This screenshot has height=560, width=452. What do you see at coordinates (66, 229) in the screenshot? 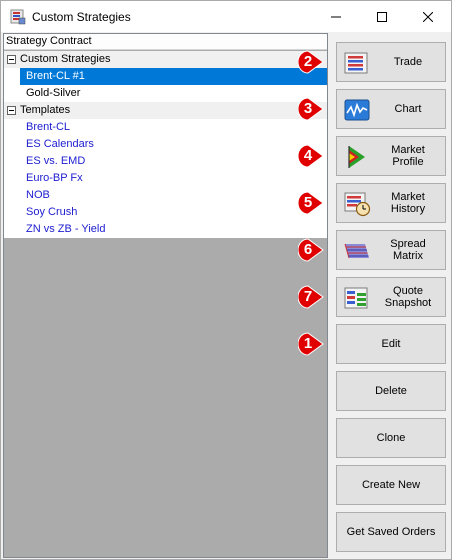
I see `tree-item-label: ZN vs ZB - Yield` at bounding box center [66, 229].